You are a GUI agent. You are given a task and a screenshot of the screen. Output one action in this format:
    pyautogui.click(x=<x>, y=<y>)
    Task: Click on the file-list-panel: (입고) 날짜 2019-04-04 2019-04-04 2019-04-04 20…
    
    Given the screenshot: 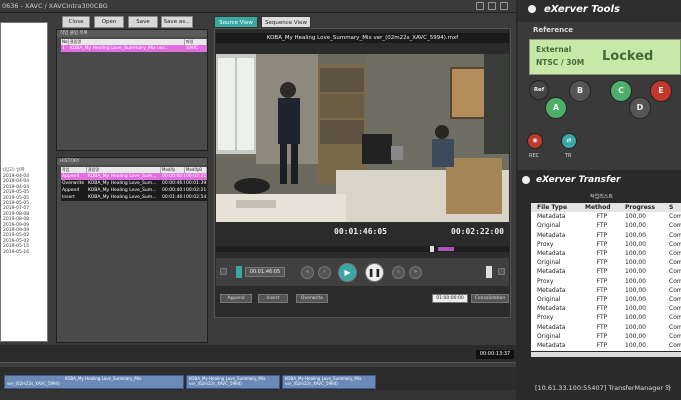 What is the action you would take?
    pyautogui.click(x=24, y=182)
    